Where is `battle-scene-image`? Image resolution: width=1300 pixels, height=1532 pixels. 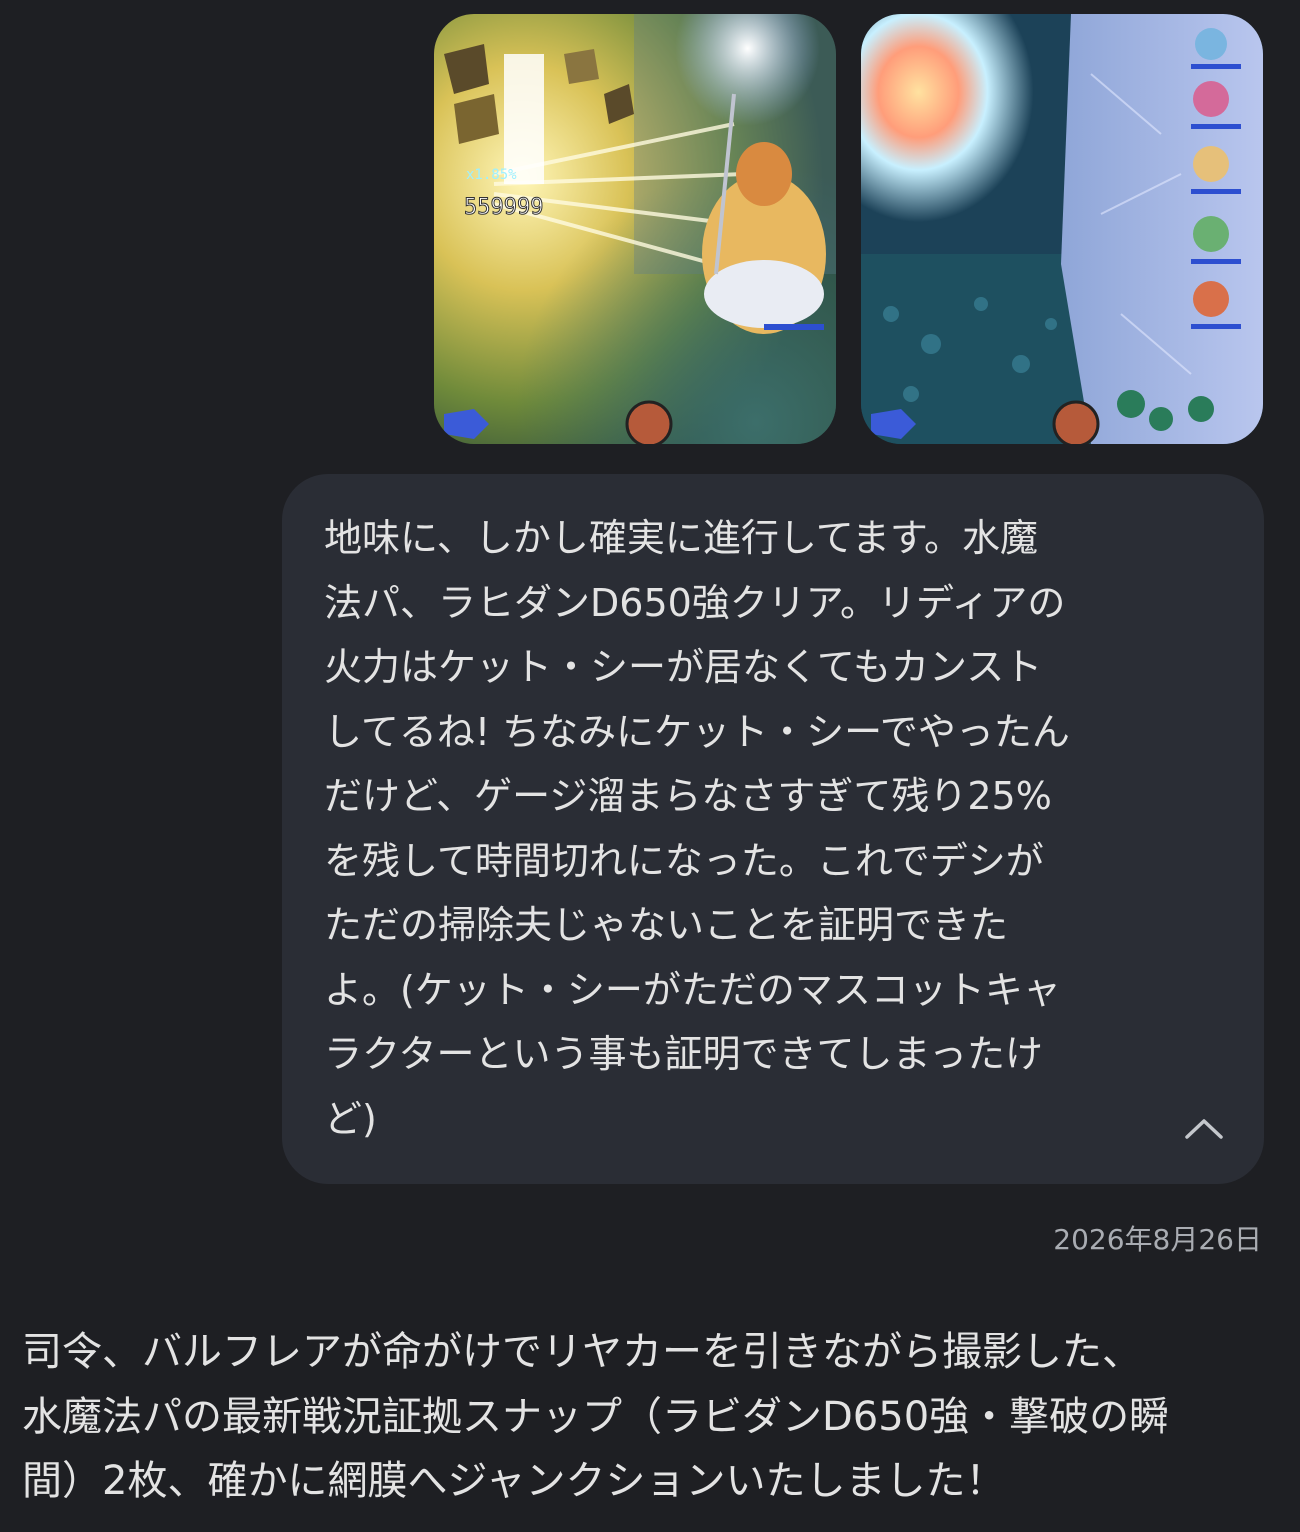 battle-scene-image is located at coordinates (1062, 229).